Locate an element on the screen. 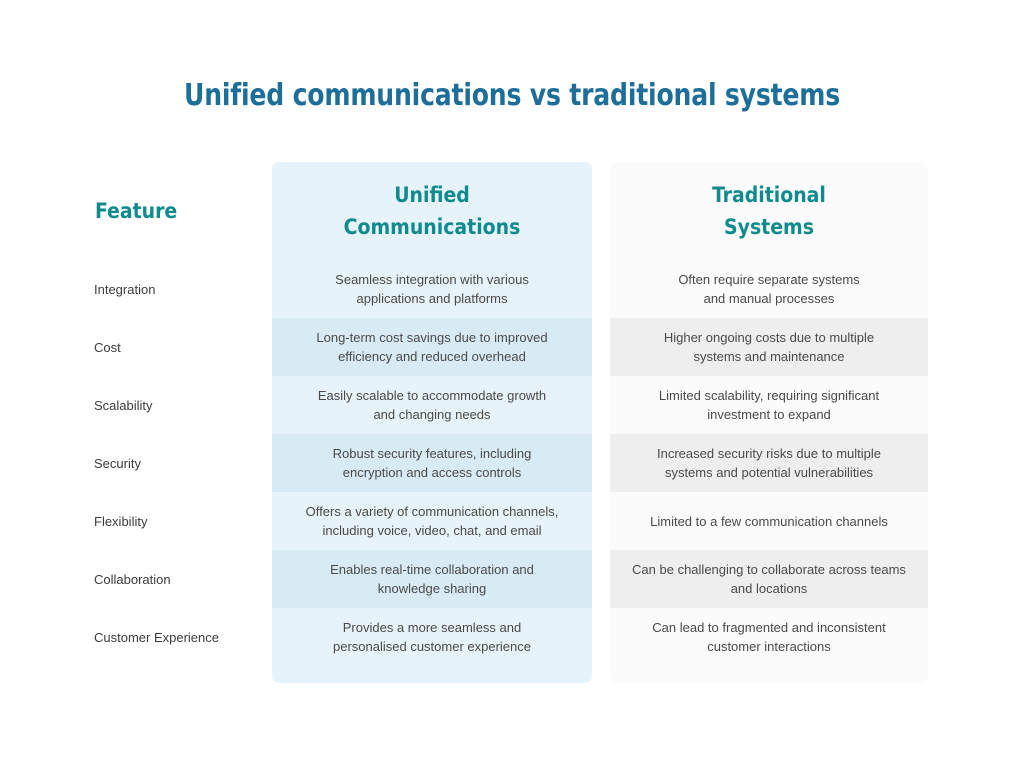 This screenshot has height=759, width=1024. unified-communications-cell-line: Enables real-time collaboration and is located at coordinates (432, 569).